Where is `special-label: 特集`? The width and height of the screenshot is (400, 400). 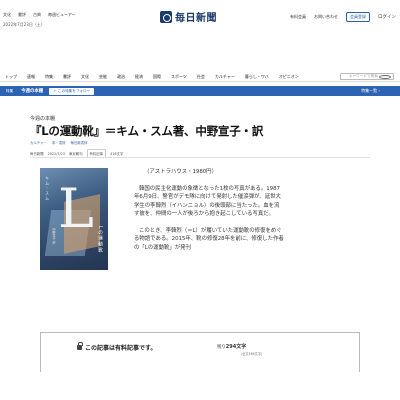
special-label: 特集 is located at coordinates (10, 90).